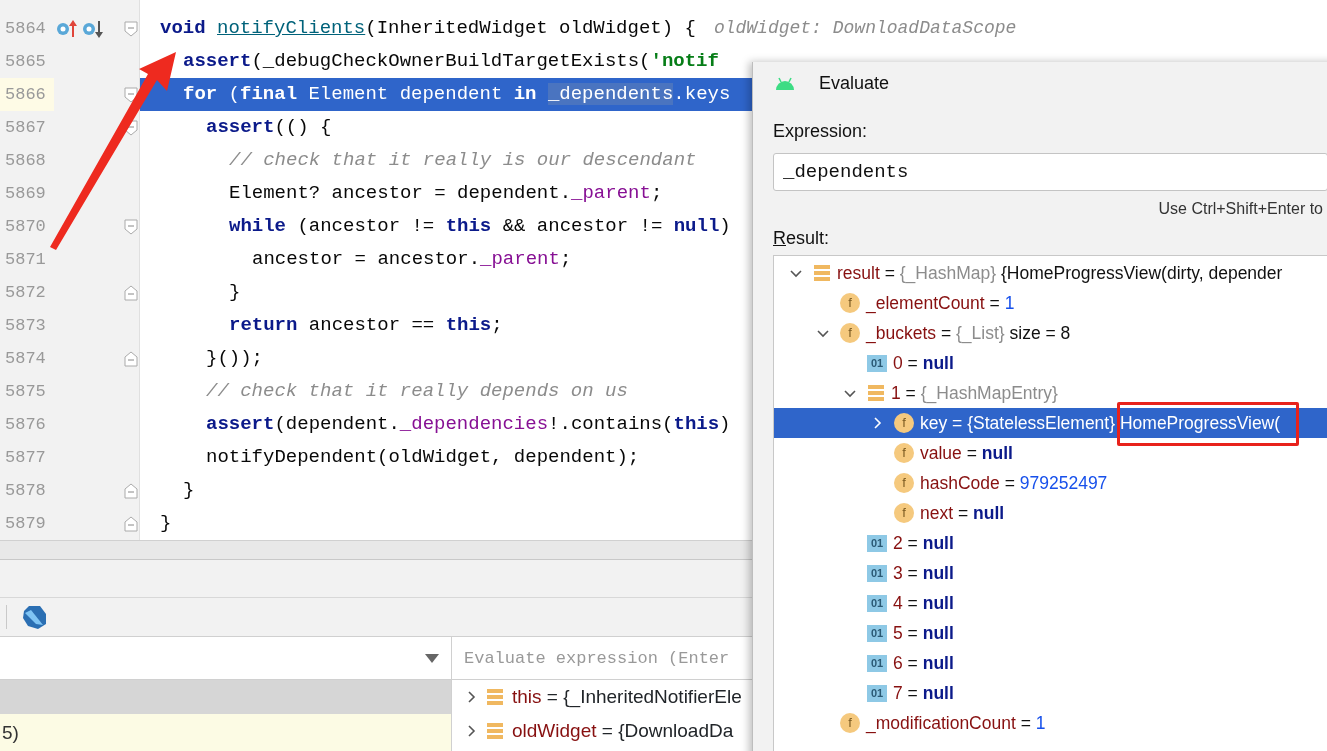  What do you see at coordinates (923, 633) in the screenshot?
I see `tree-node-text: 5 = null` at bounding box center [923, 633].